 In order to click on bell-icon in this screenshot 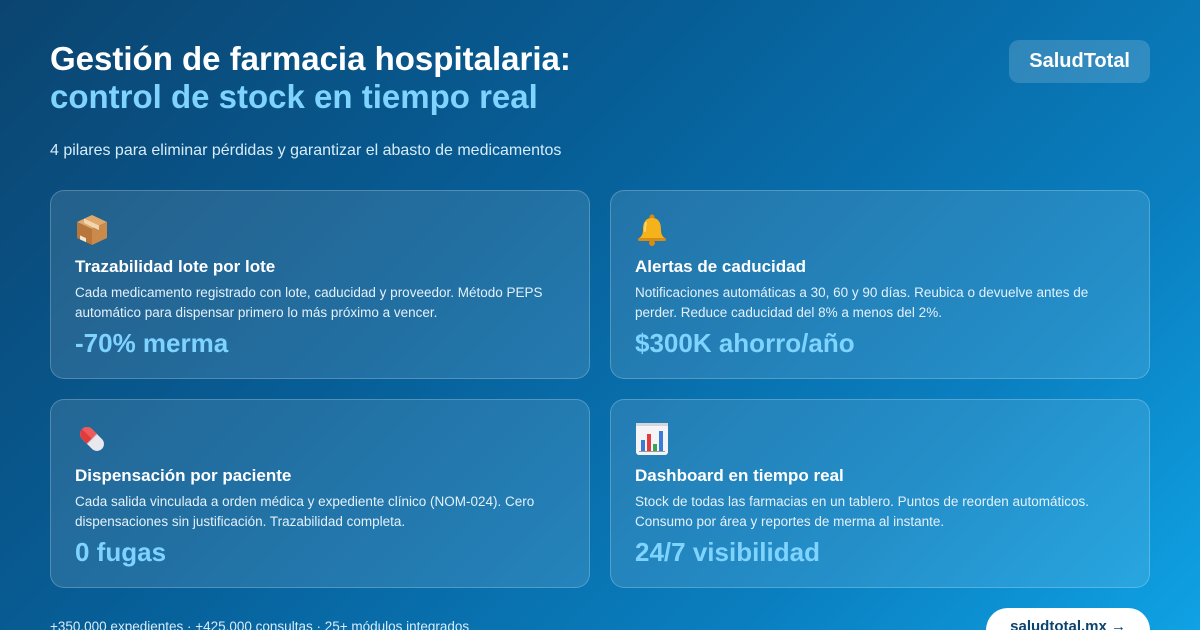, I will do `click(652, 230)`.